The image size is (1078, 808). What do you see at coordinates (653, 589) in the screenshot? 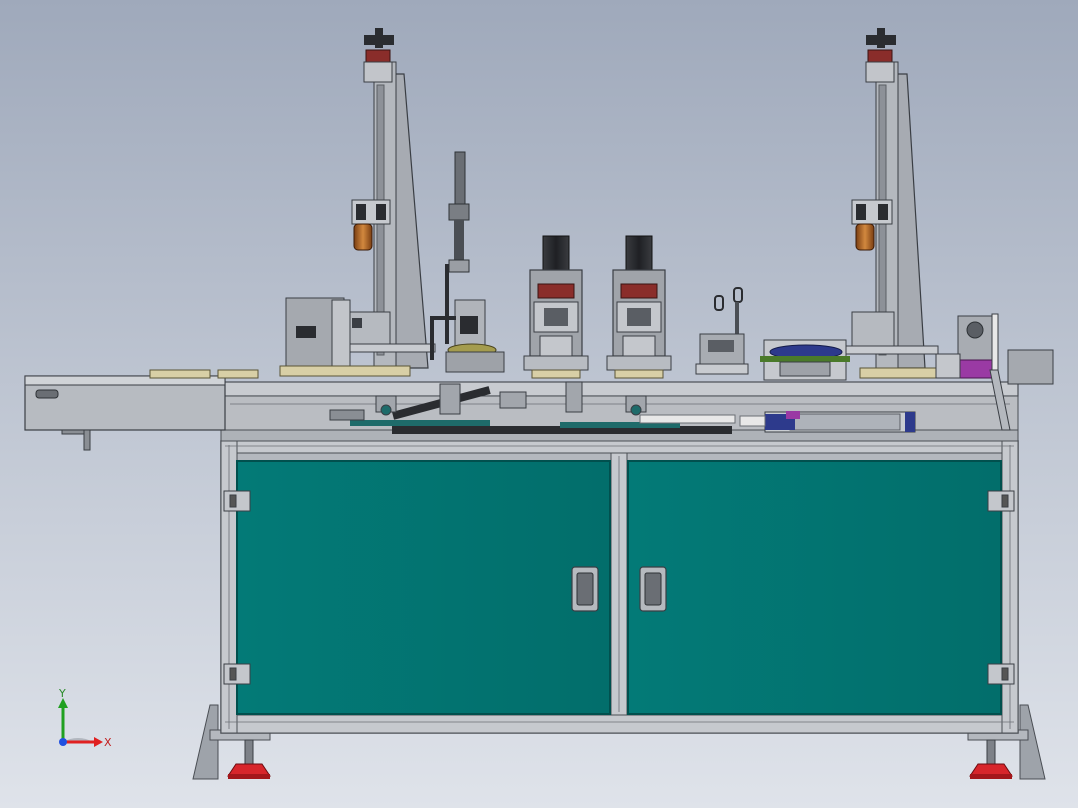
I see `door-handle-right` at bounding box center [653, 589].